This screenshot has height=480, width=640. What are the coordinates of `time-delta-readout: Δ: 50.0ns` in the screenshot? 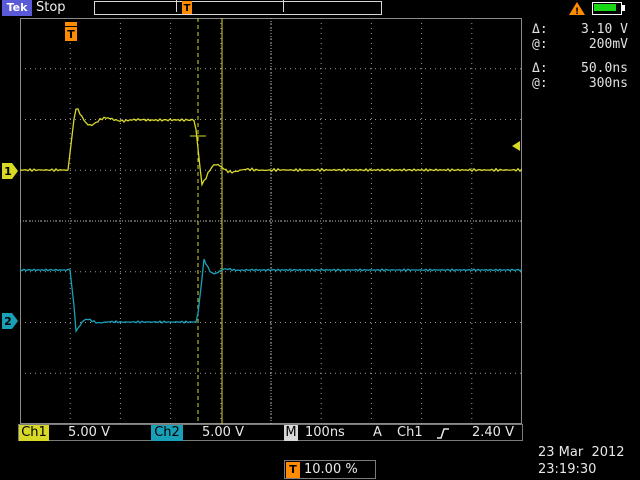 It's located at (580, 68).